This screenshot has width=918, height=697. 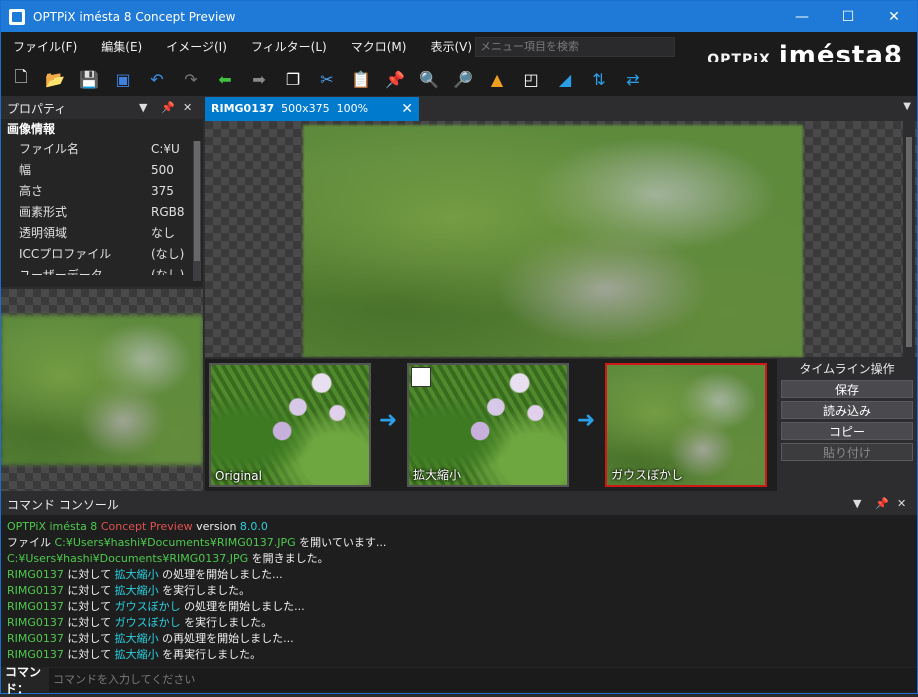 What do you see at coordinates (54, 526) in the screenshot?
I see `console-segment: OPTPiX imésta 8` at bounding box center [54, 526].